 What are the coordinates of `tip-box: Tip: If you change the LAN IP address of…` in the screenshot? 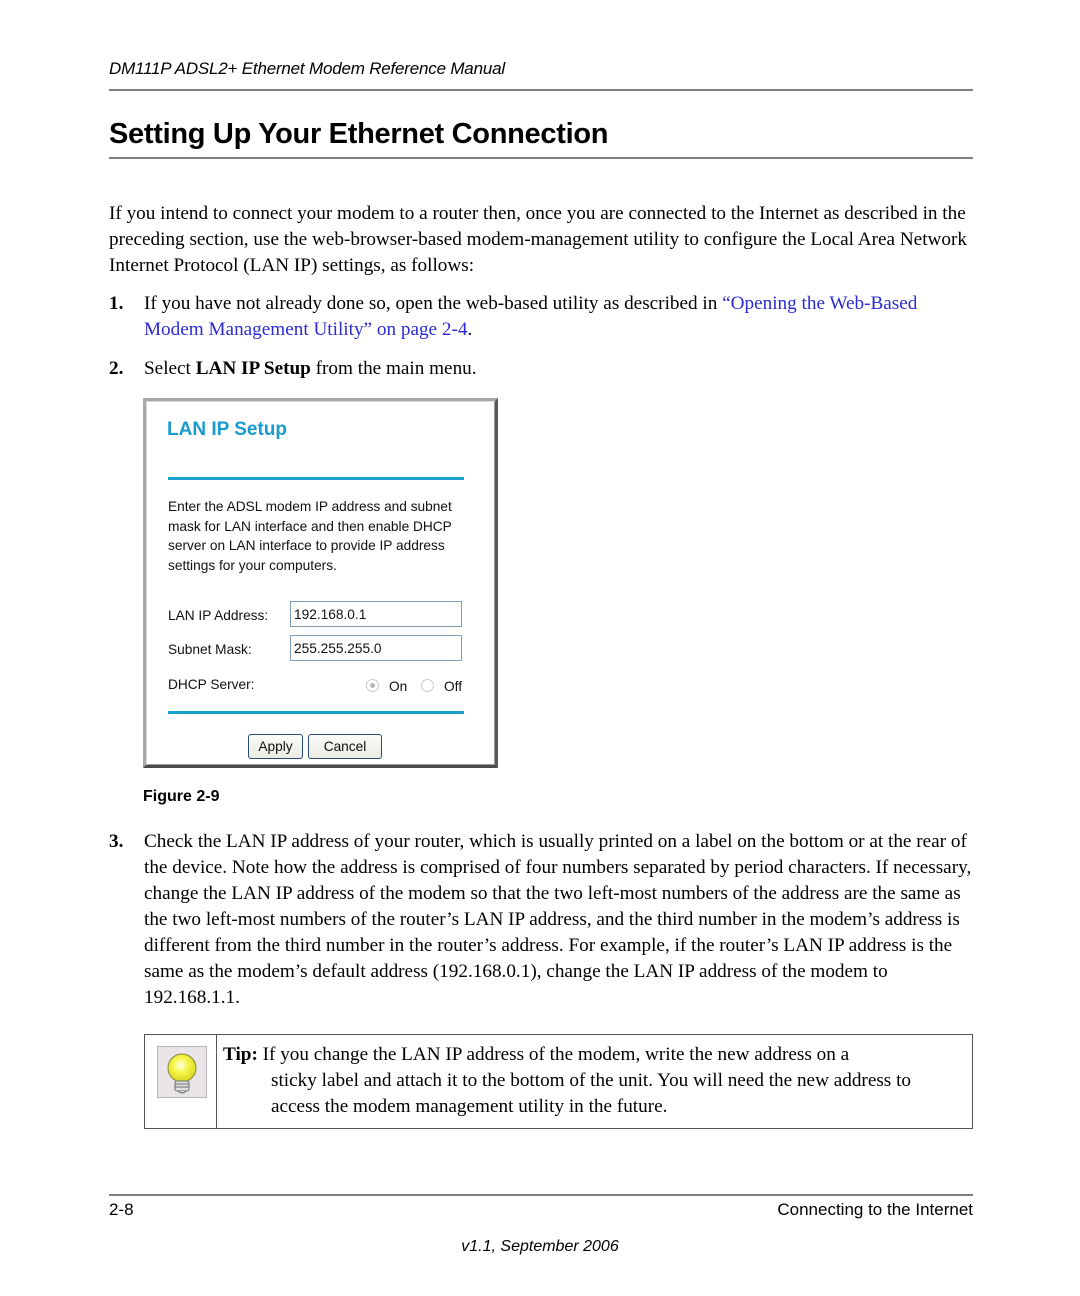 It's located at (558, 1081).